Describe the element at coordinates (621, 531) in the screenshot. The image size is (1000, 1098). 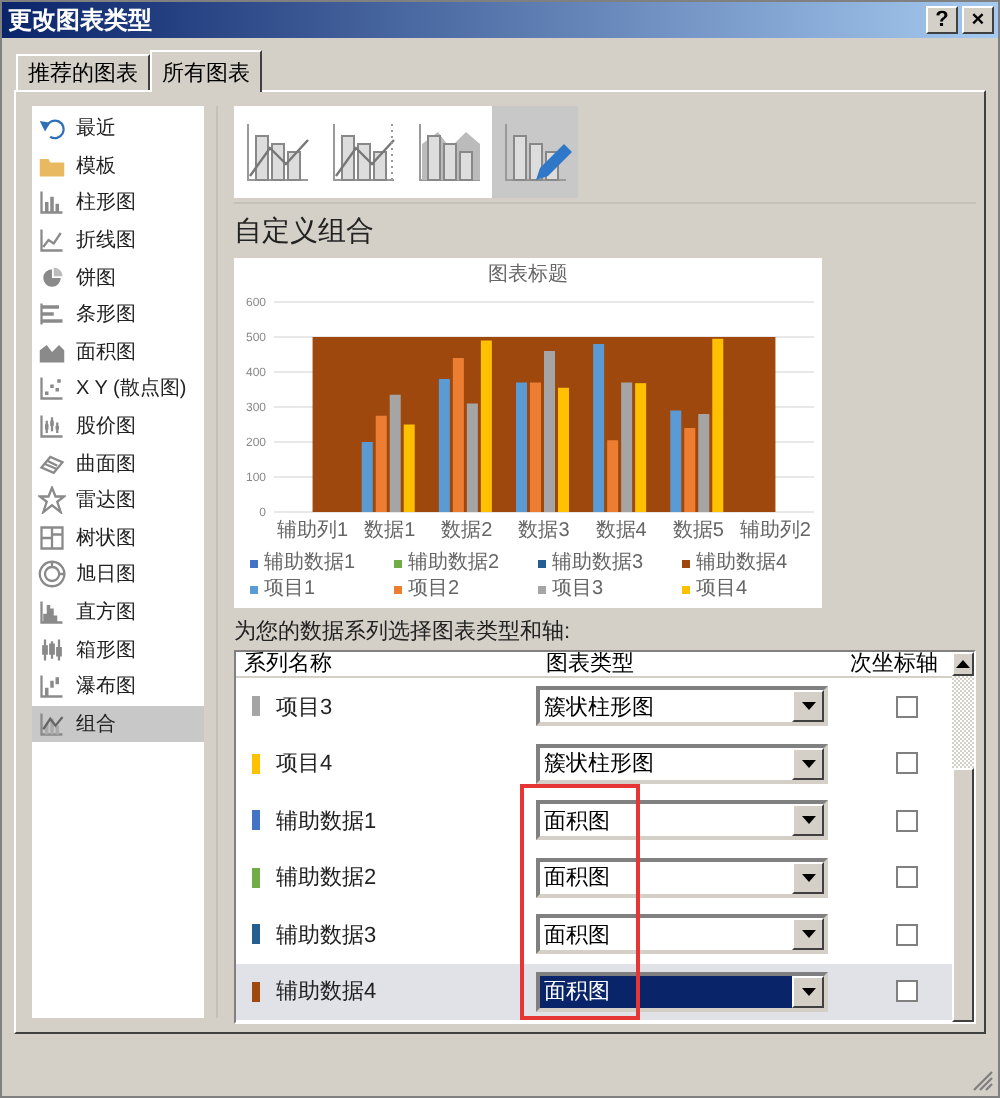
I see `category-label: 数据4` at that location.